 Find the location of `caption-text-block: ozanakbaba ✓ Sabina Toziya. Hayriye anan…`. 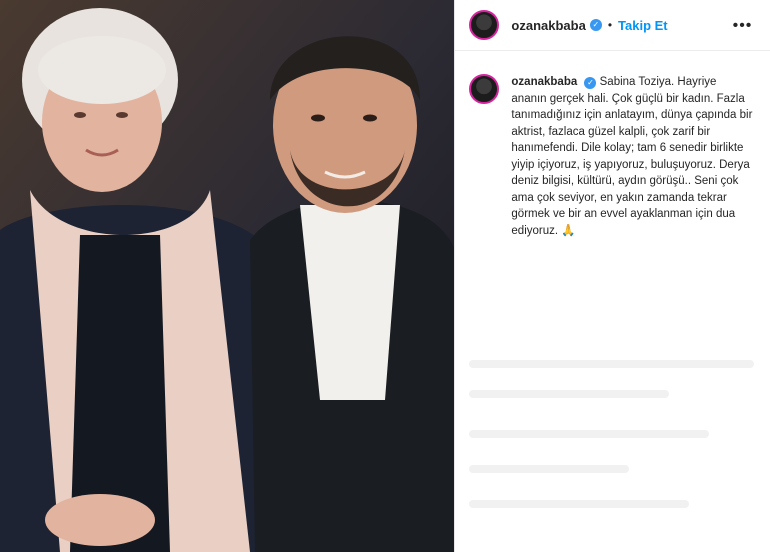

caption-text-block: ozanakbaba ✓ Sabina Toziya. Hayriye anan… is located at coordinates (632, 156).